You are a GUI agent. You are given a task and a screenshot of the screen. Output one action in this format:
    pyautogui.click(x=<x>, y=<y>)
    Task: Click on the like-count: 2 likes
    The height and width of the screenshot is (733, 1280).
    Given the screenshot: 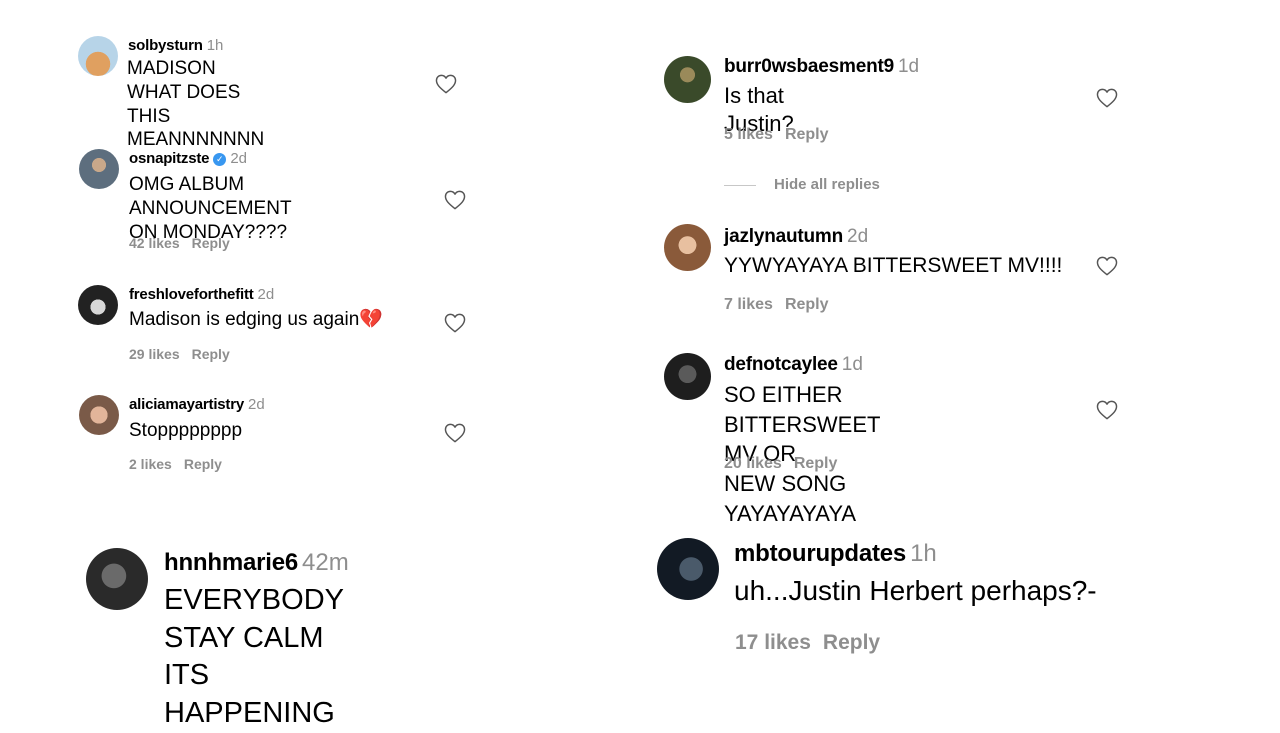 What is the action you would take?
    pyautogui.click(x=150, y=464)
    